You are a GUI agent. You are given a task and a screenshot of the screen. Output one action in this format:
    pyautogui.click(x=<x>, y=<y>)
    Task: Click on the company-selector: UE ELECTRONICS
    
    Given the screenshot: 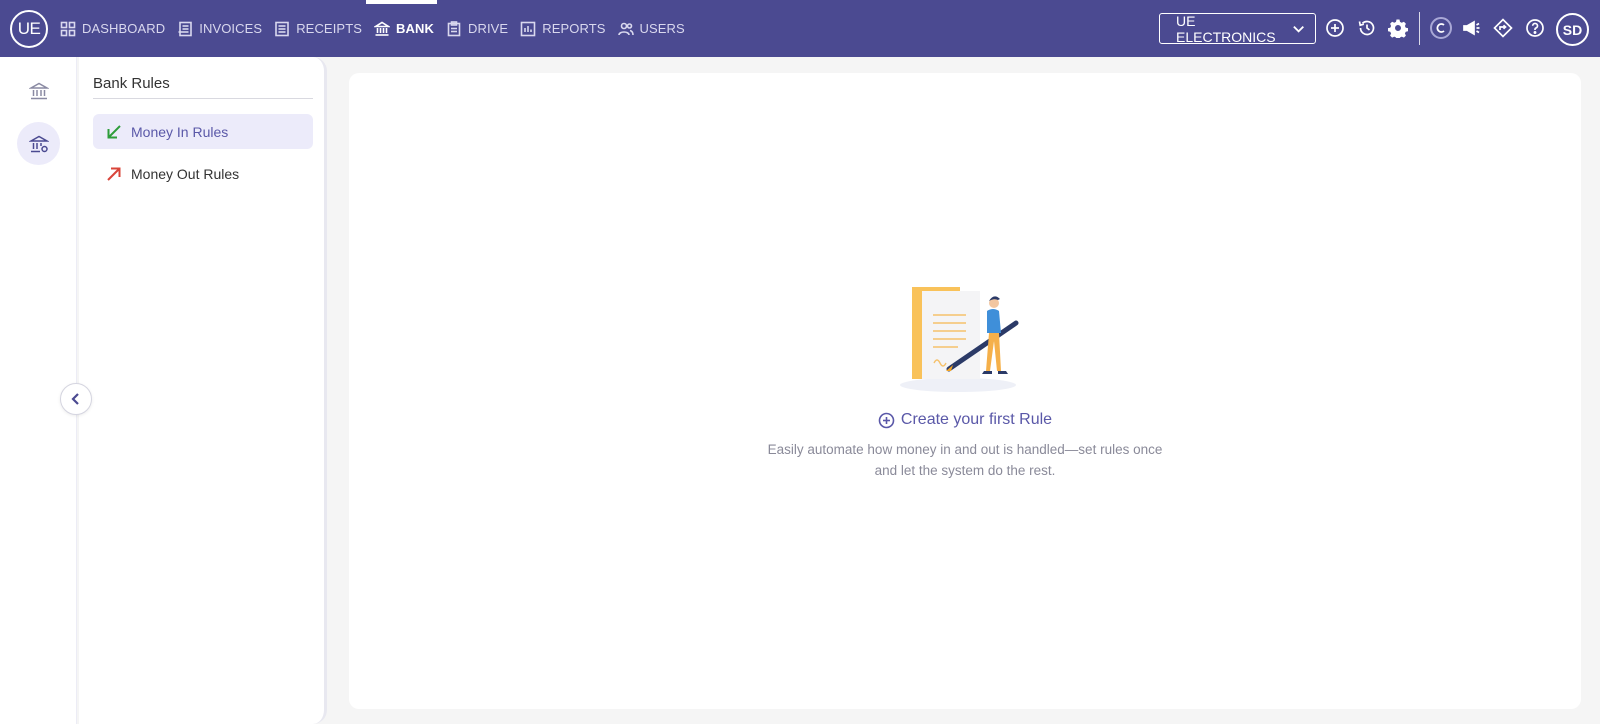 What is the action you would take?
    pyautogui.click(x=1237, y=28)
    